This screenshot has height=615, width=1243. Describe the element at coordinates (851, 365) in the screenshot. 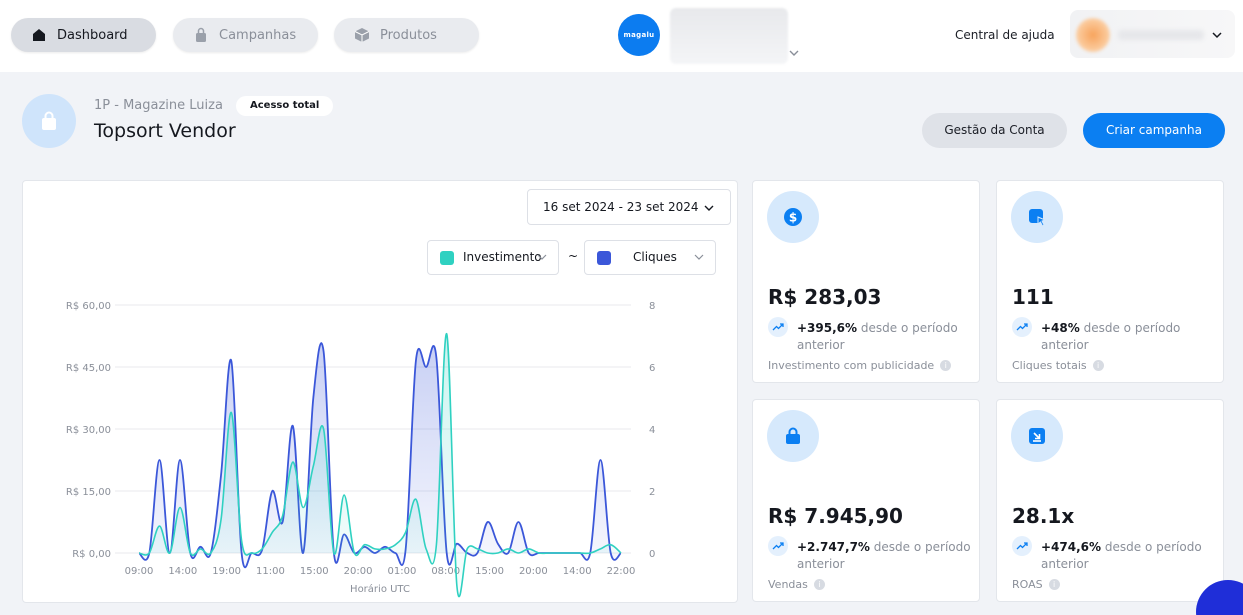

I see `kpi-label-text: Investimento com publicidade` at that location.